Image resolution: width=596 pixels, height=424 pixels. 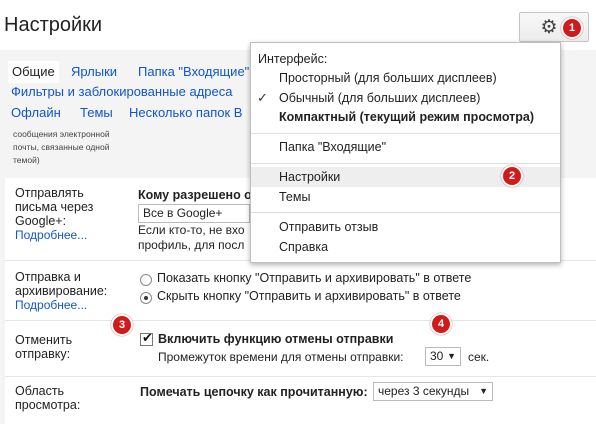 I want to click on undo-period-label: Промежуток времени для отмены отправки:, so click(x=281, y=357).